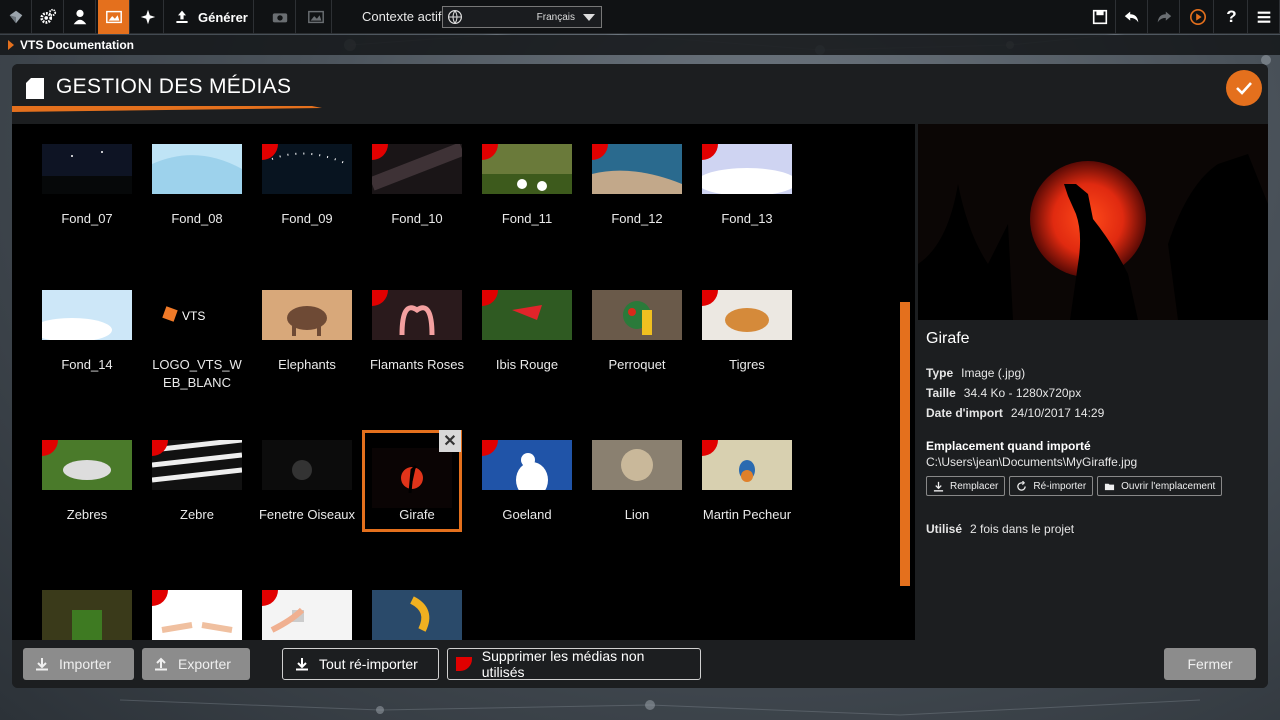  I want to click on refresh-icon, so click(1022, 485).